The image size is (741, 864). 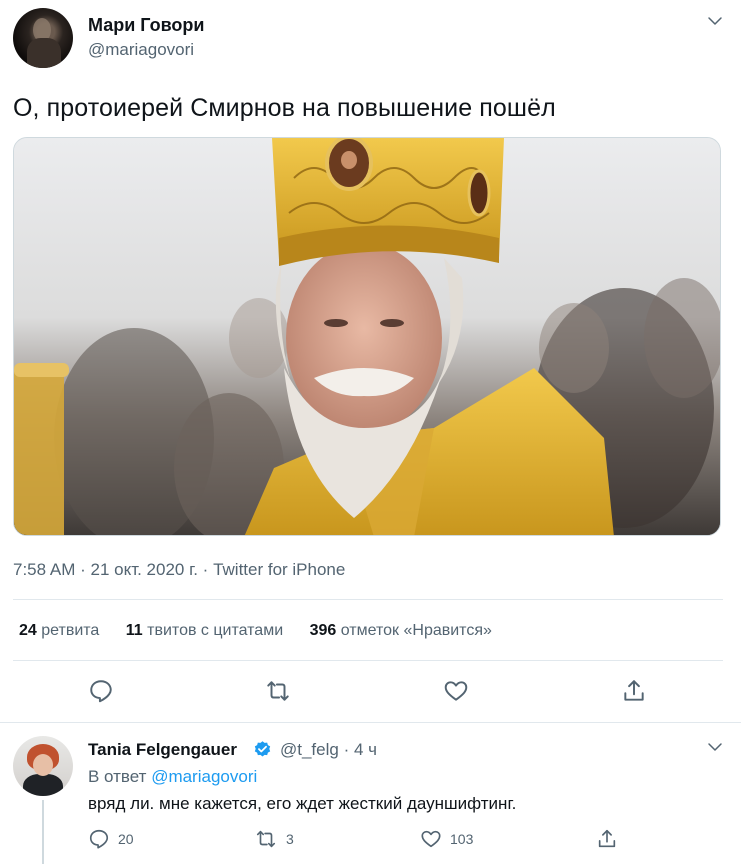 What do you see at coordinates (309, 749) in the screenshot?
I see `reply-author-handle: @t_felg` at bounding box center [309, 749].